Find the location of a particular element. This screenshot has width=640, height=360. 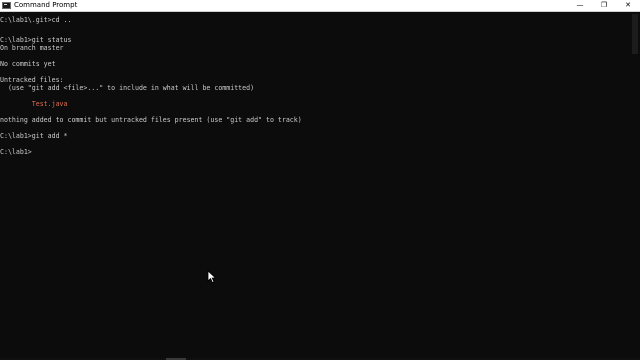

console-line: On branch master is located at coordinates (32, 48).